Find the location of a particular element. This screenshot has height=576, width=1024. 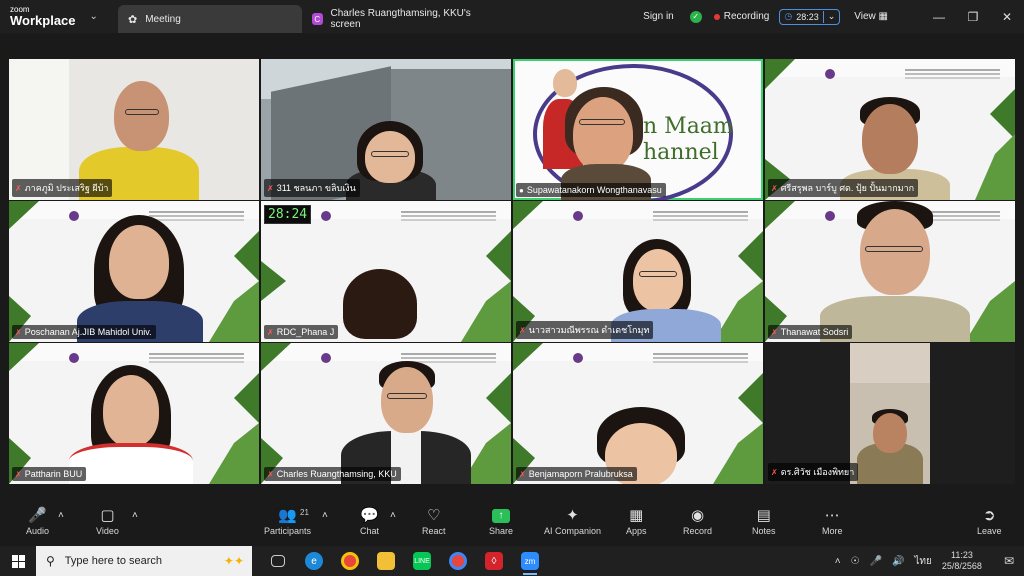

react-button: ♡ React is located at coordinates (434, 521).